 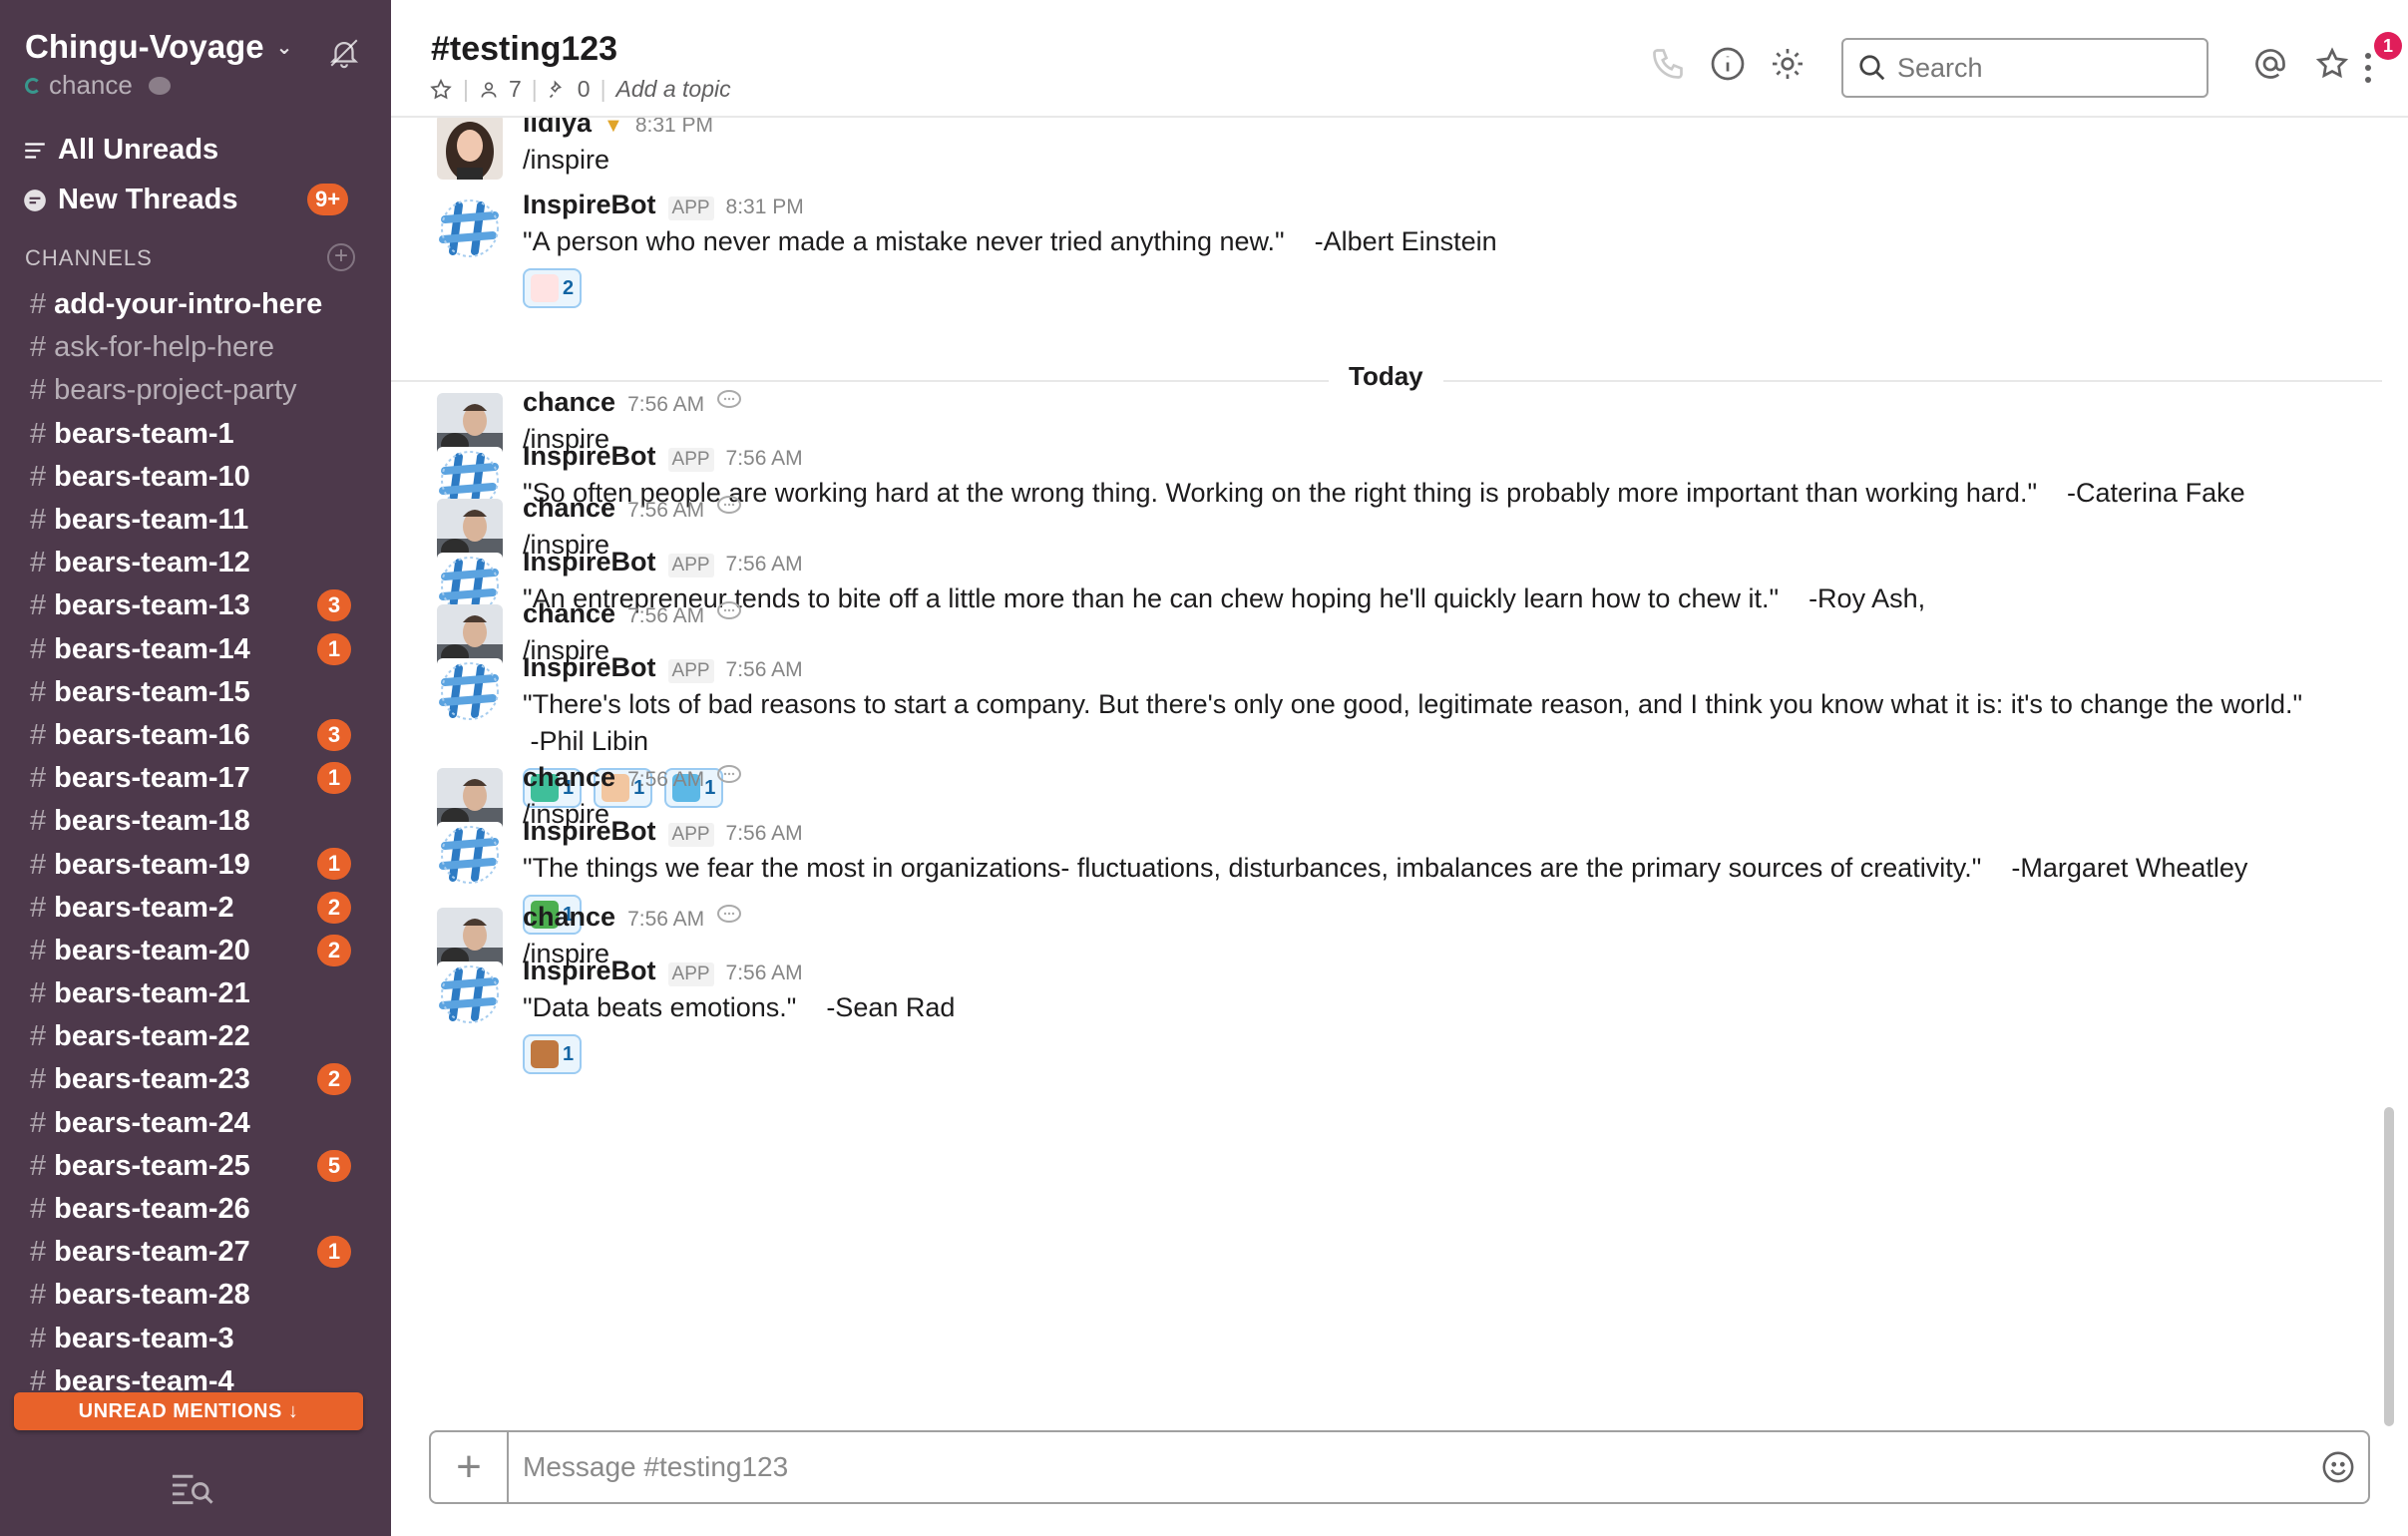 I want to click on sidebar-channel-bears-team-19: # bears-team-19 1, so click(x=196, y=864).